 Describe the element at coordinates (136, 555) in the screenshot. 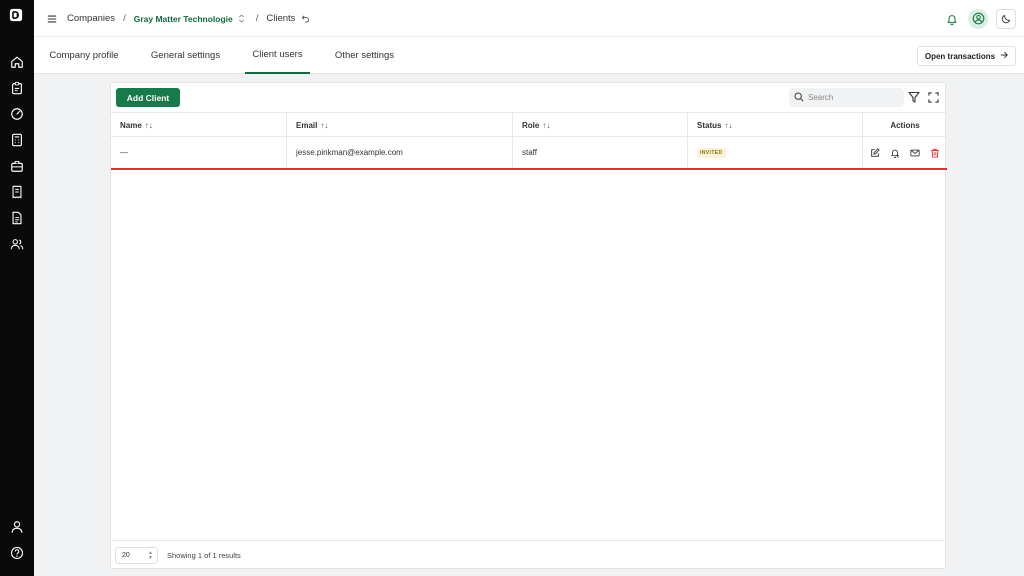

I see `page-size-select: 20 ▲ ▼` at that location.